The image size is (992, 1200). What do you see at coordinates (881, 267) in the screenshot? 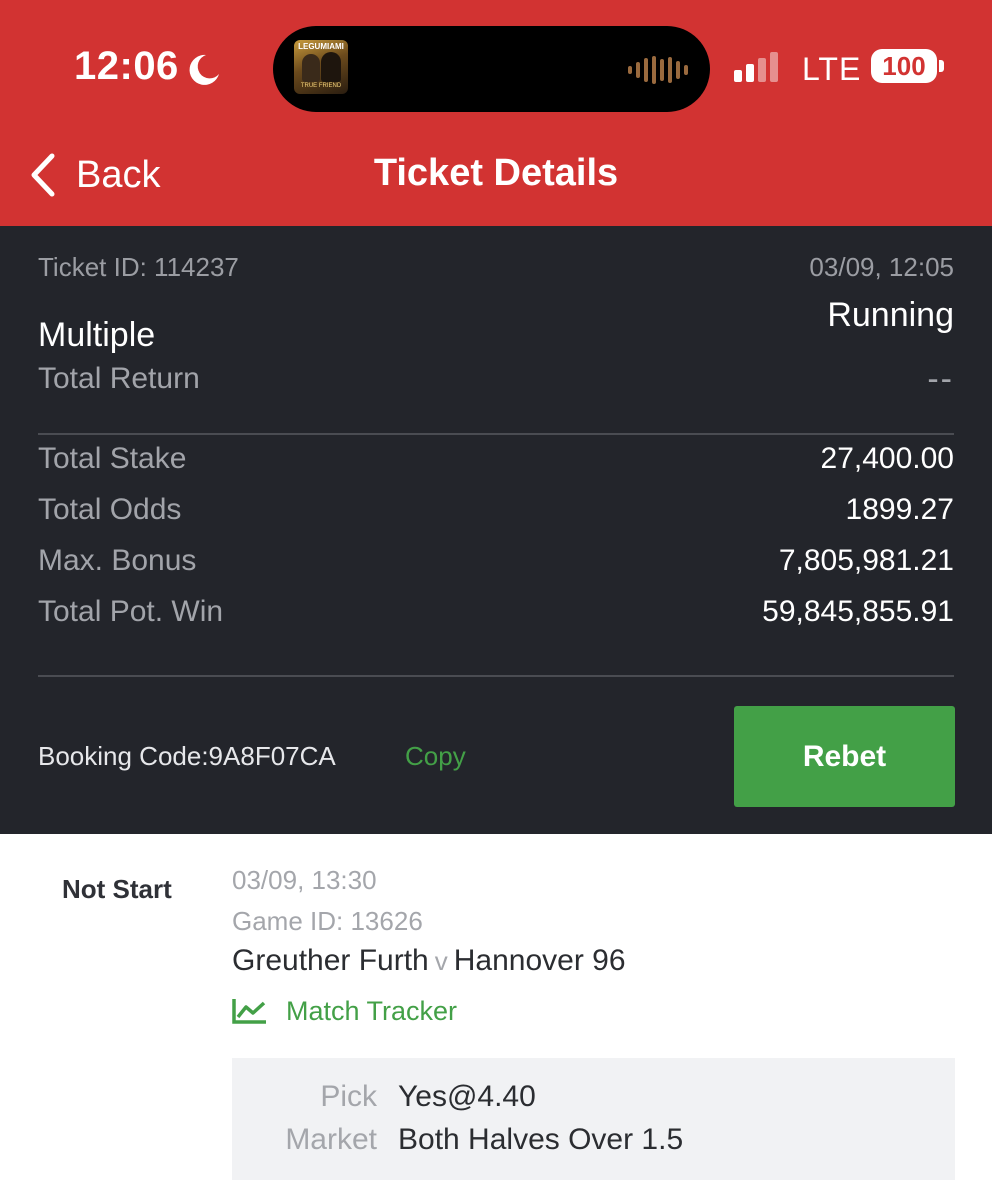
I see `ticket-date: 03/09, 12:05` at bounding box center [881, 267].